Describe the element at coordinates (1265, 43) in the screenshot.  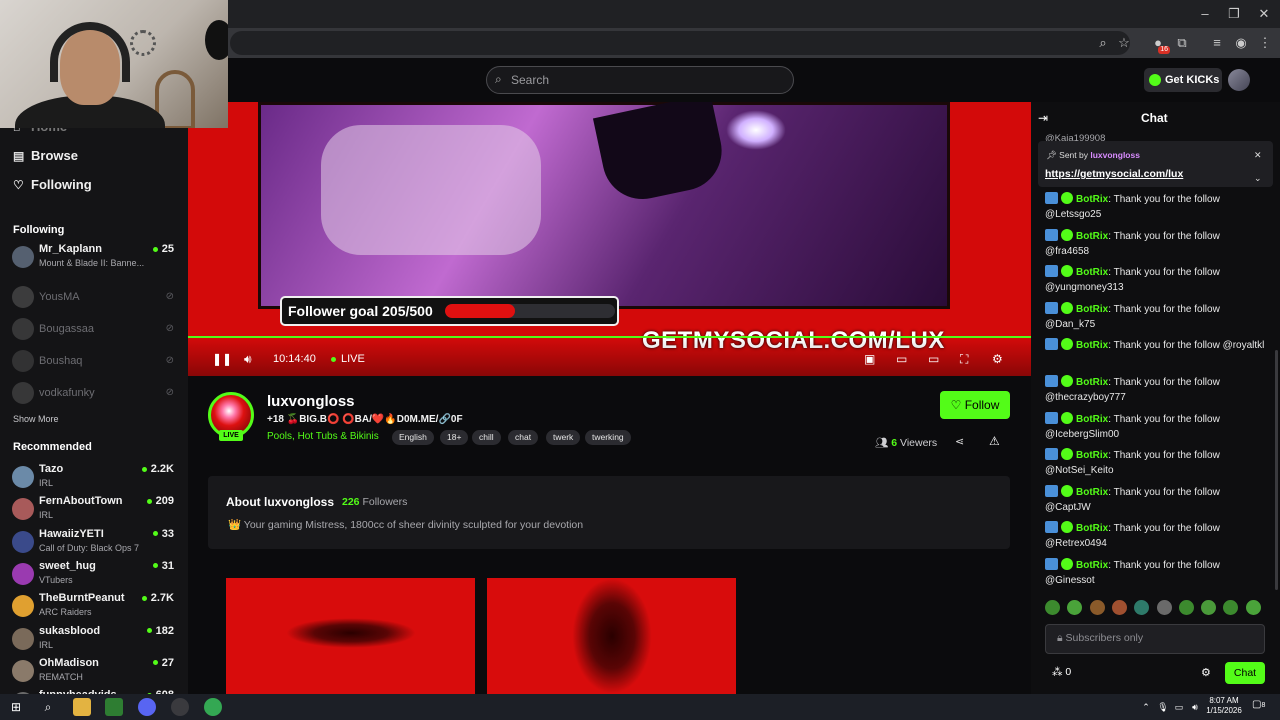
I see `browser-menu-icon: ⋮` at that location.